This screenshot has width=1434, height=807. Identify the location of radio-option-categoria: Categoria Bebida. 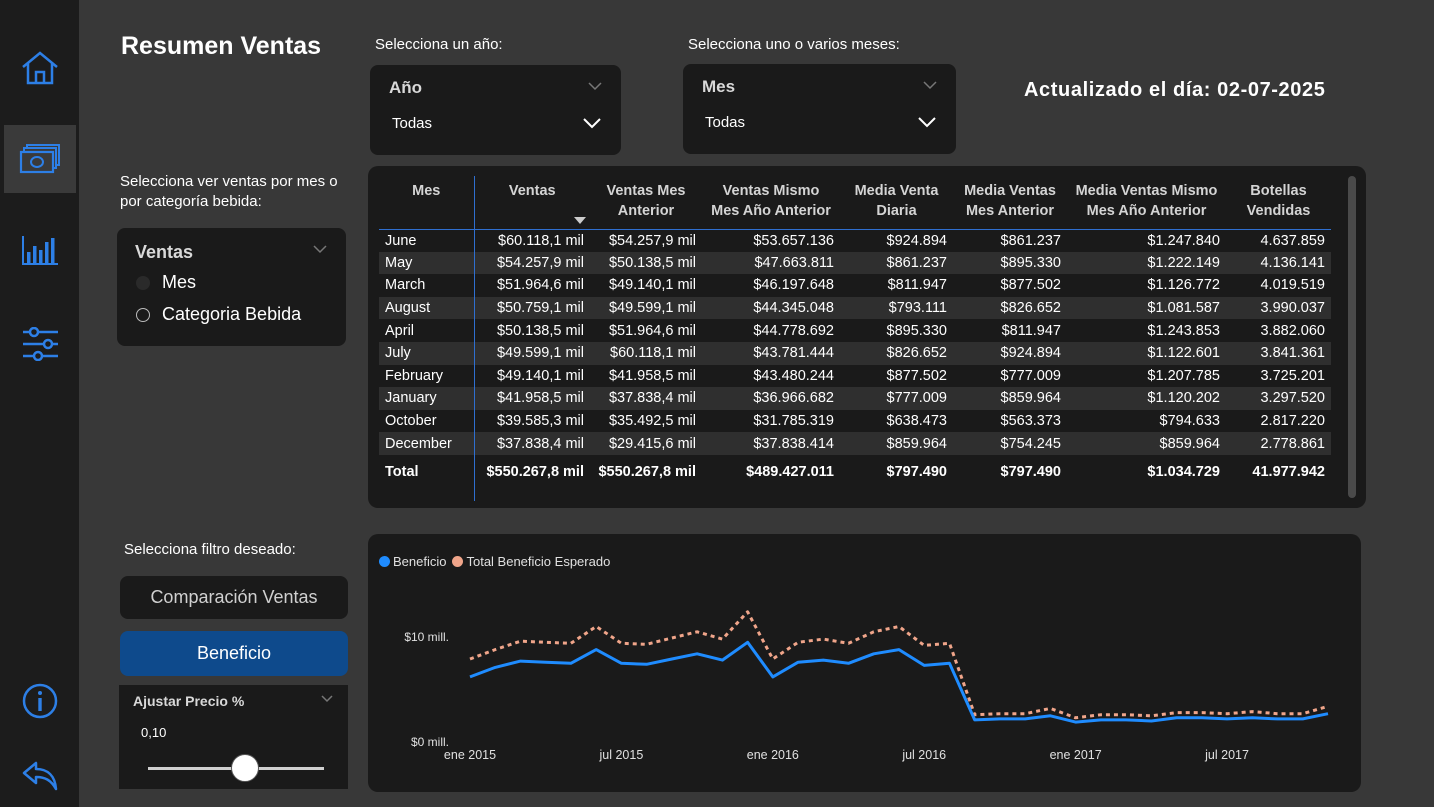
(218, 314).